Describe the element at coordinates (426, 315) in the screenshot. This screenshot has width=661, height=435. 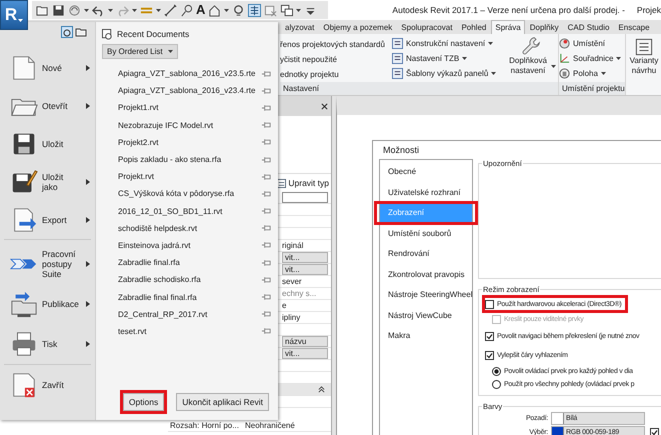
I see `category-item: Nástroj ViewCube` at that location.